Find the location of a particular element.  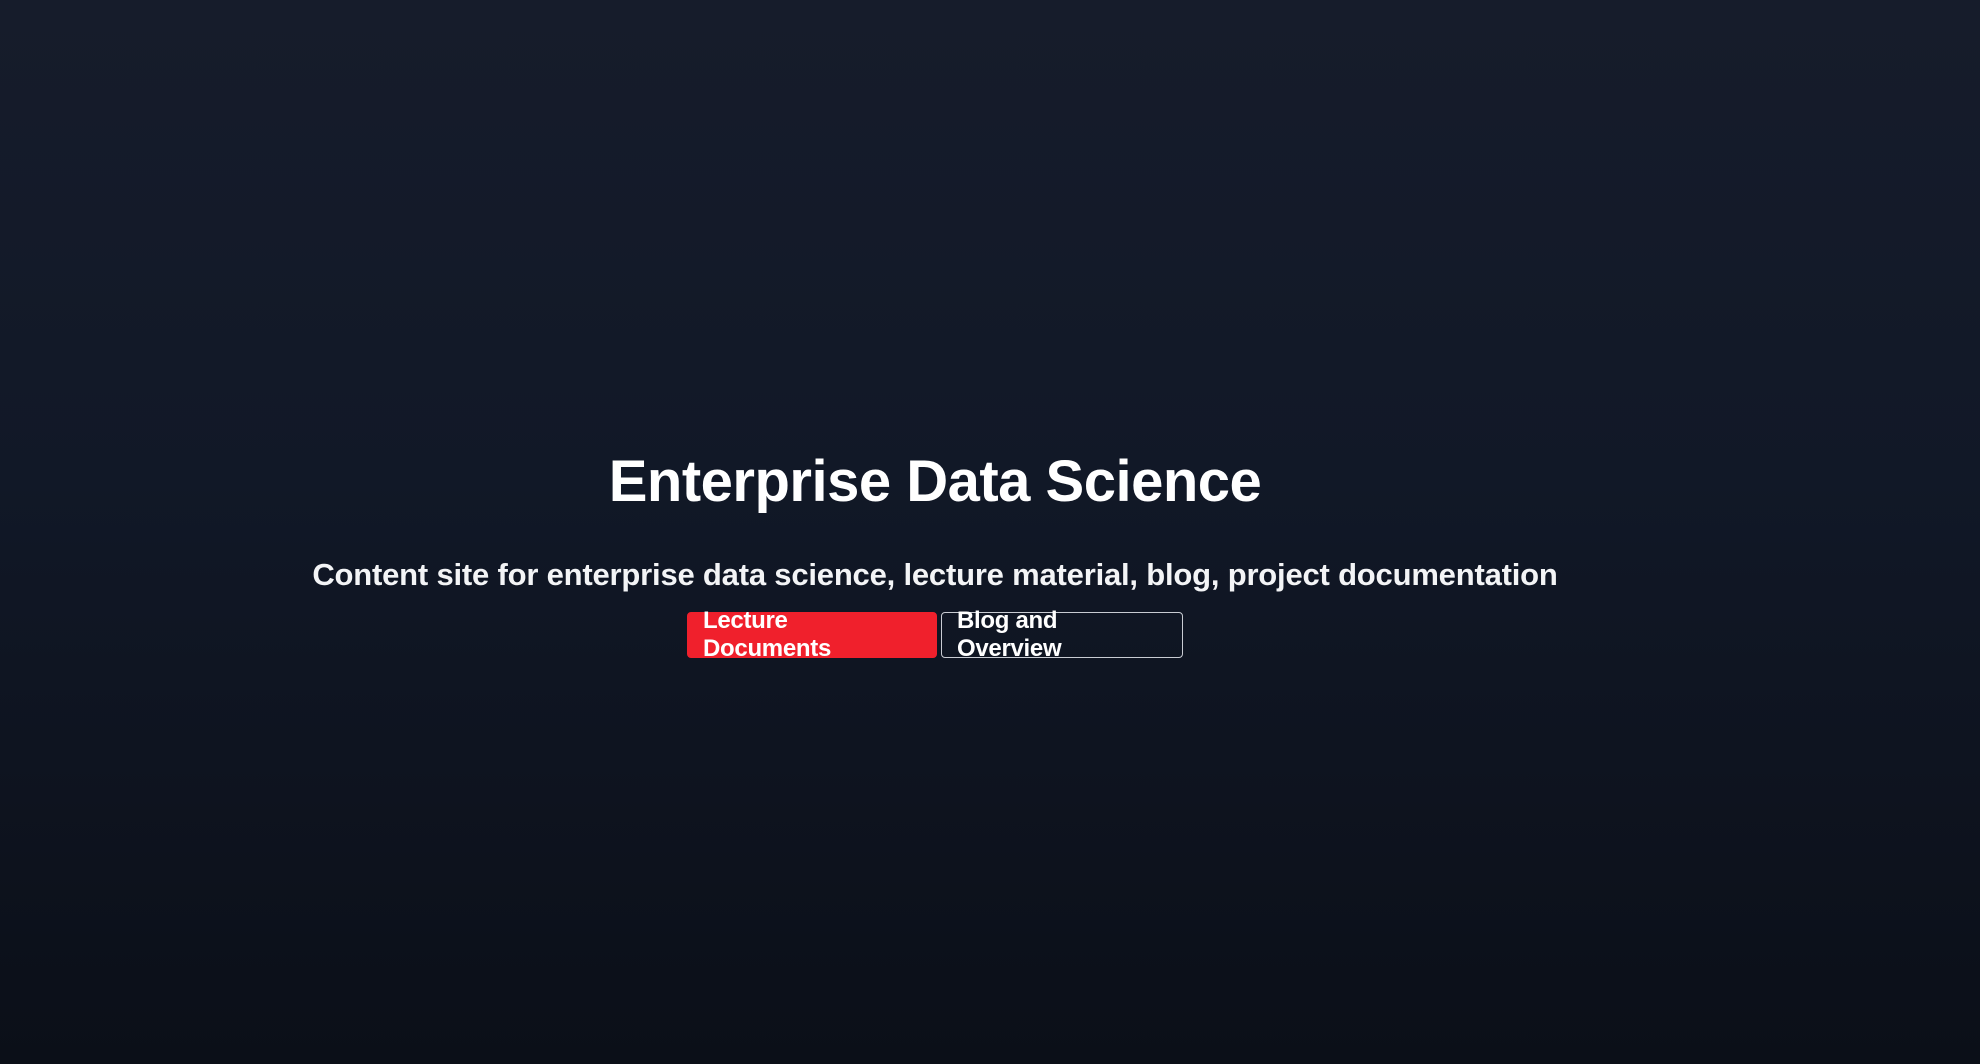

cta-button-group: Lecture Documents Blog and Overview is located at coordinates (935, 634).